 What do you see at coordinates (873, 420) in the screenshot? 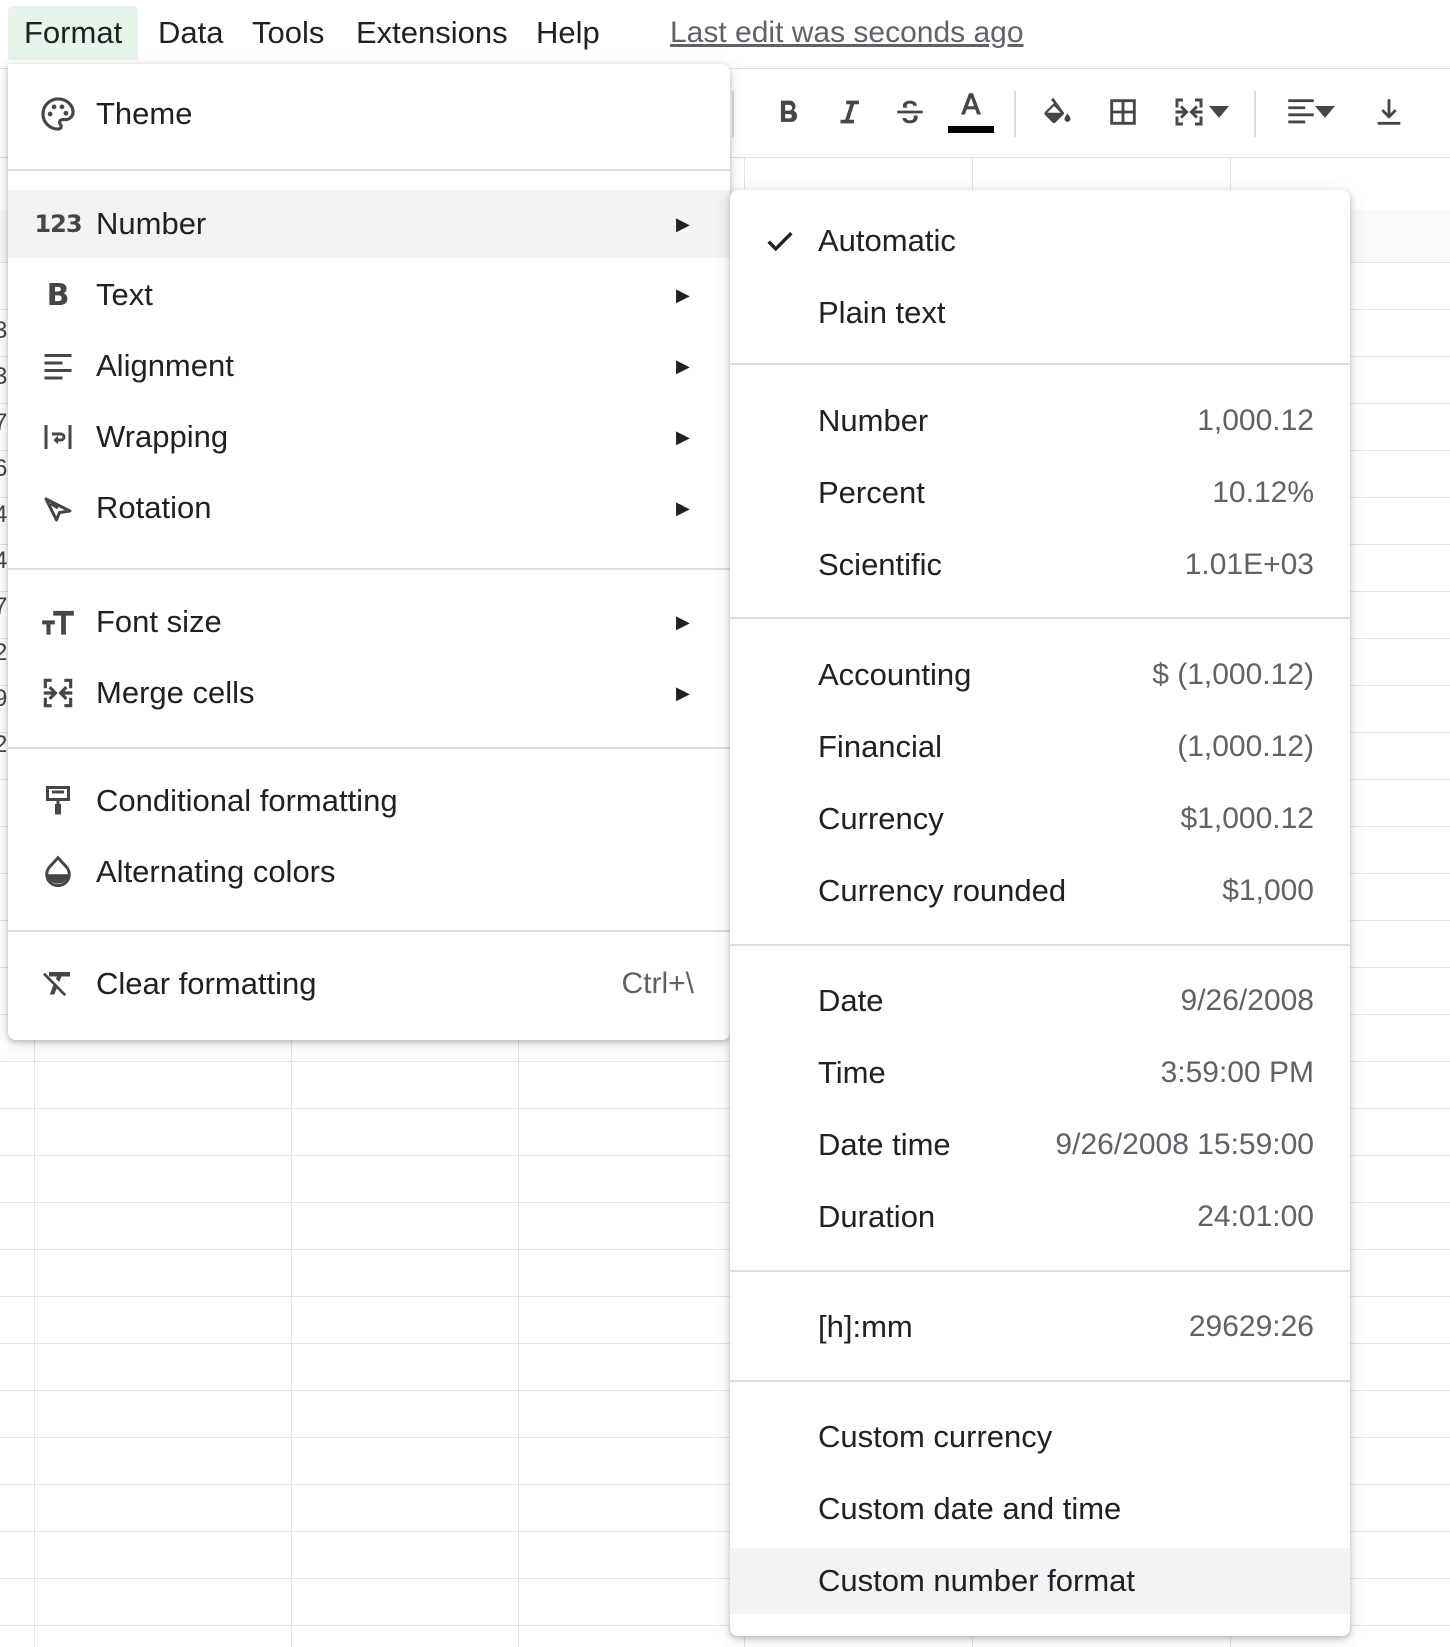
I see `submenu-item-label: Number` at bounding box center [873, 420].